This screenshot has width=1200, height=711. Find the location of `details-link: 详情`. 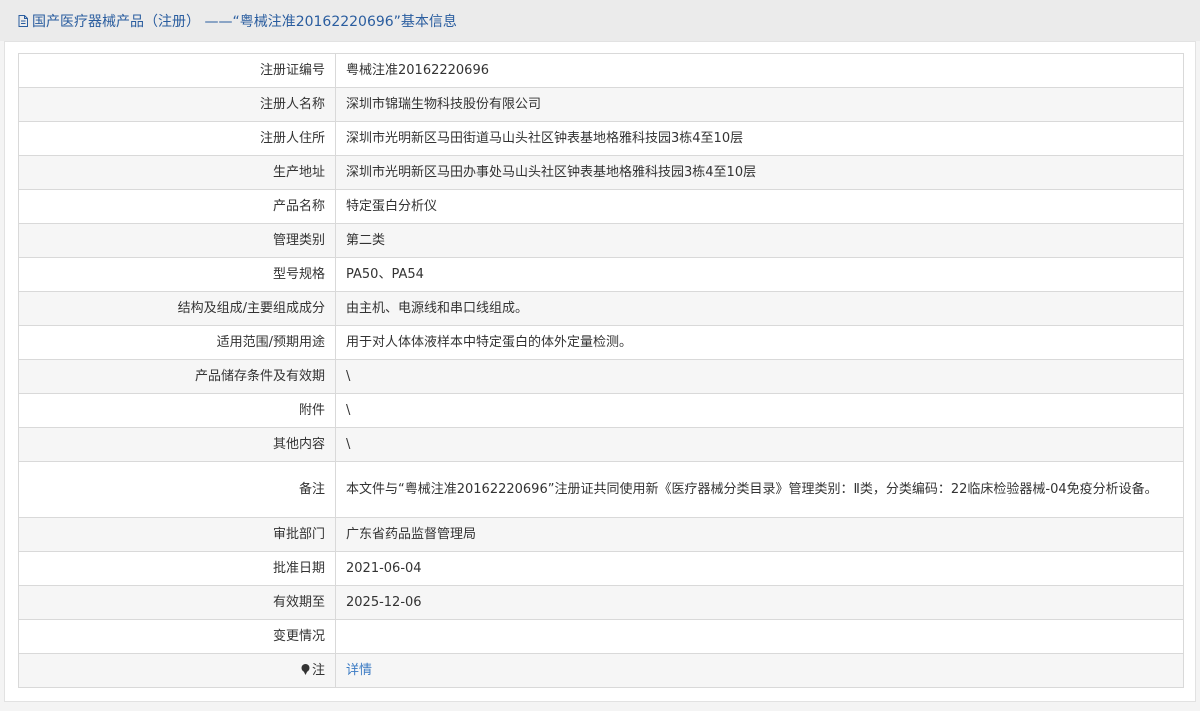

details-link: 详情 is located at coordinates (359, 670).